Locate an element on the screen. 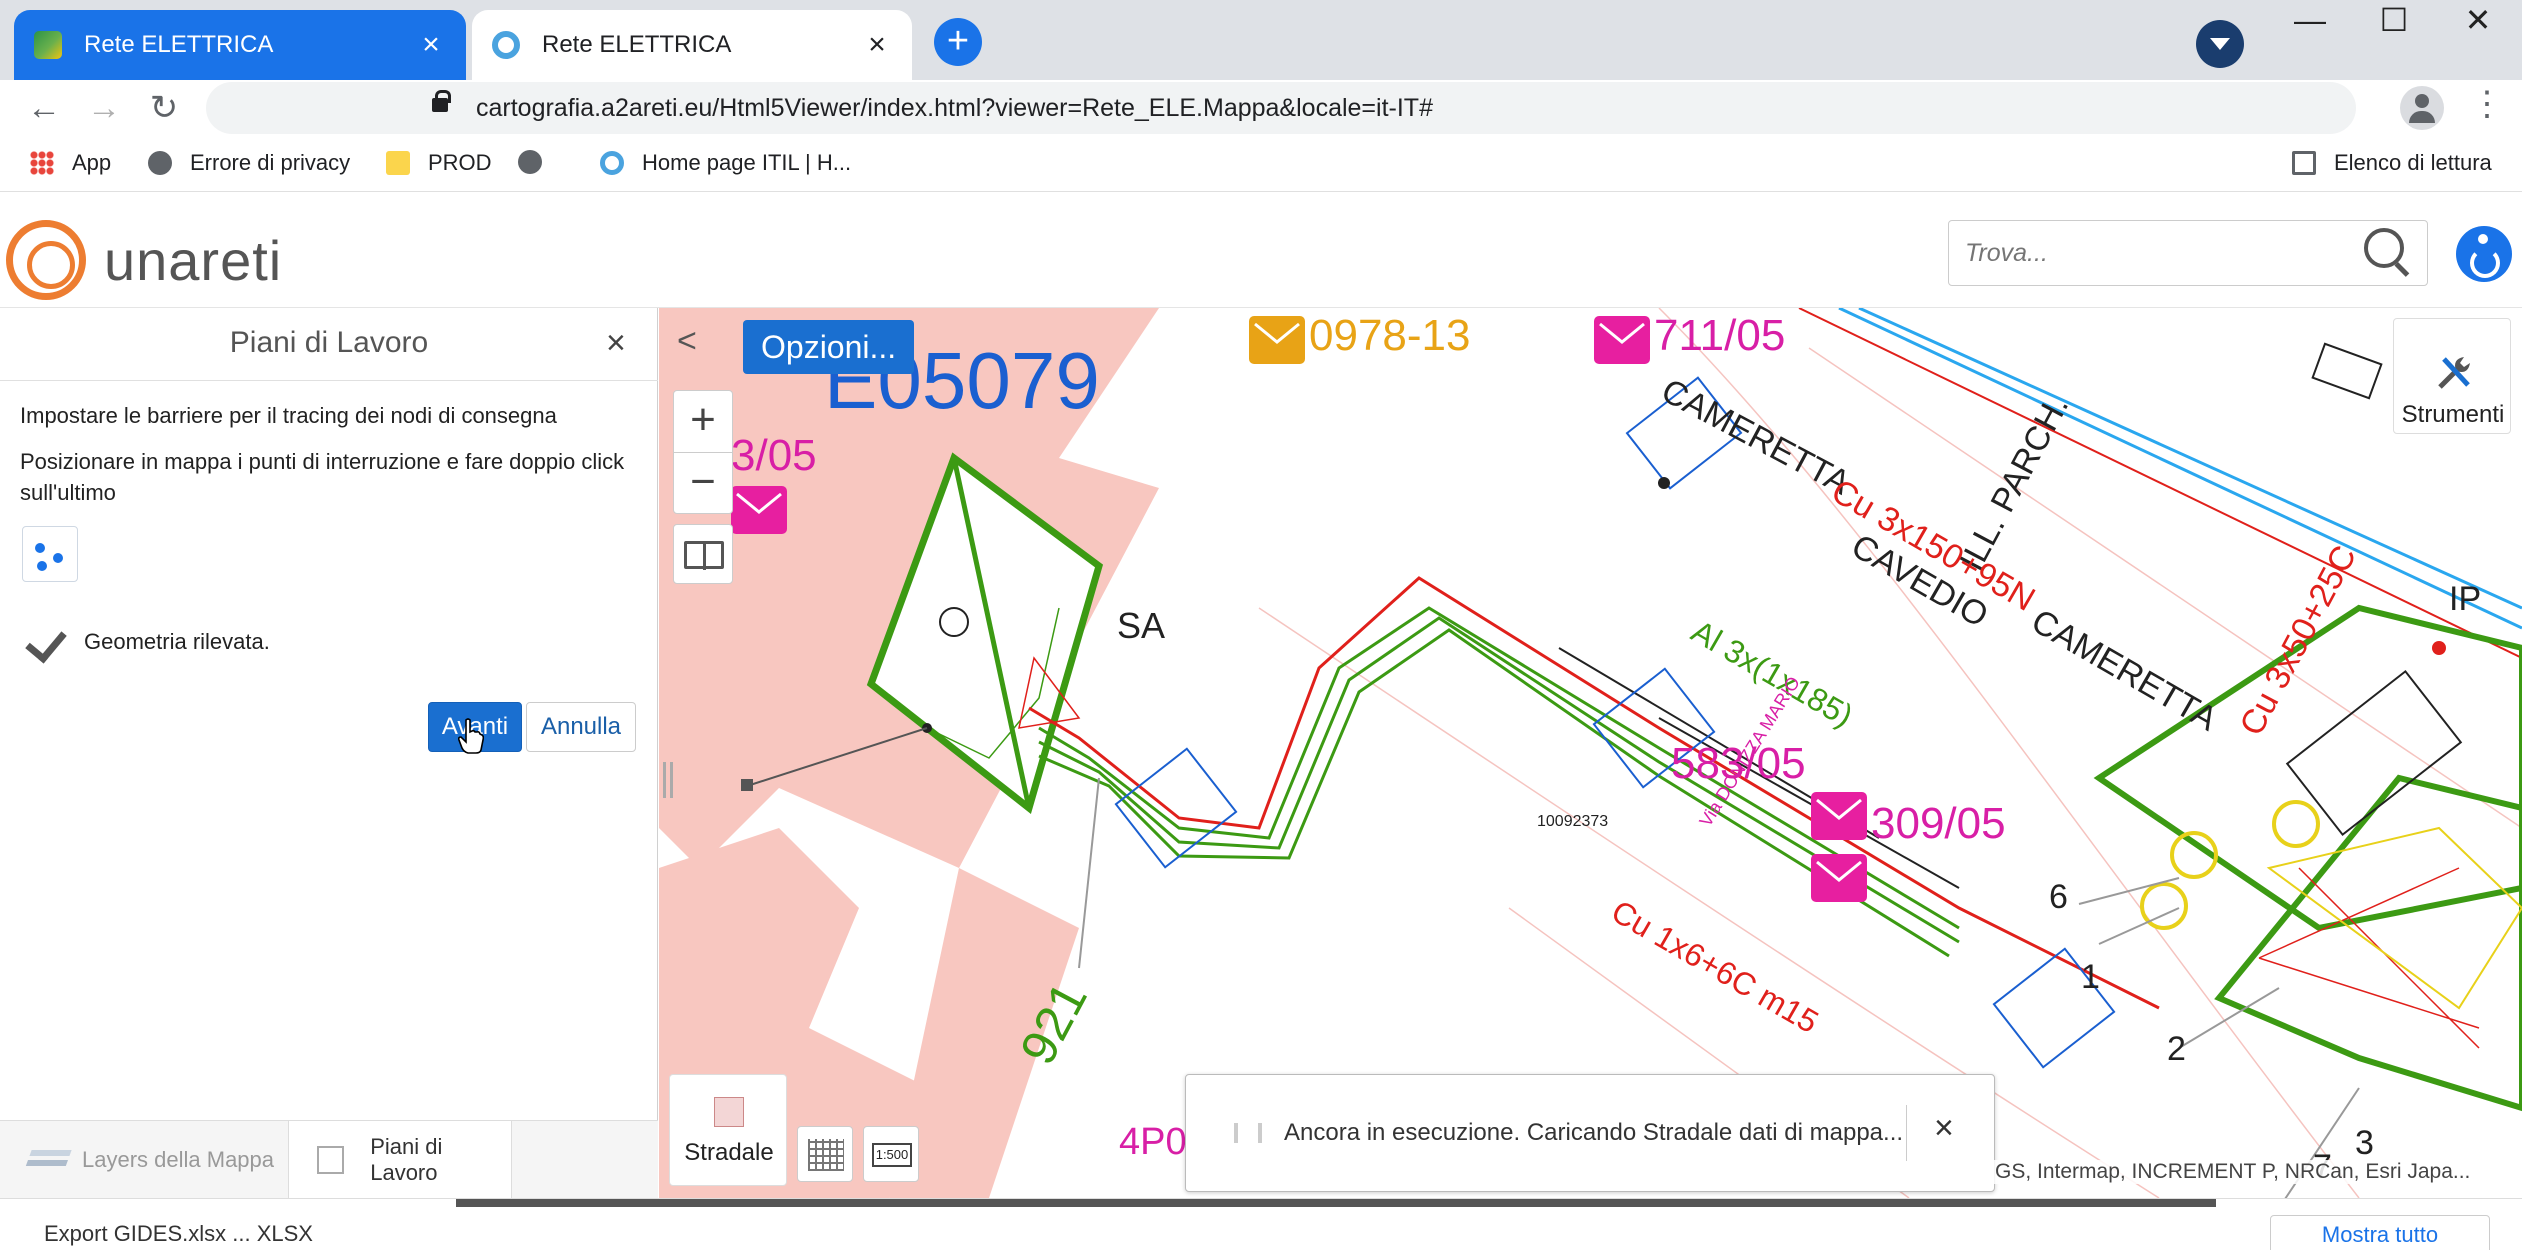 This screenshot has height=1250, width=2522. new-tab-button: + is located at coordinates (958, 42).